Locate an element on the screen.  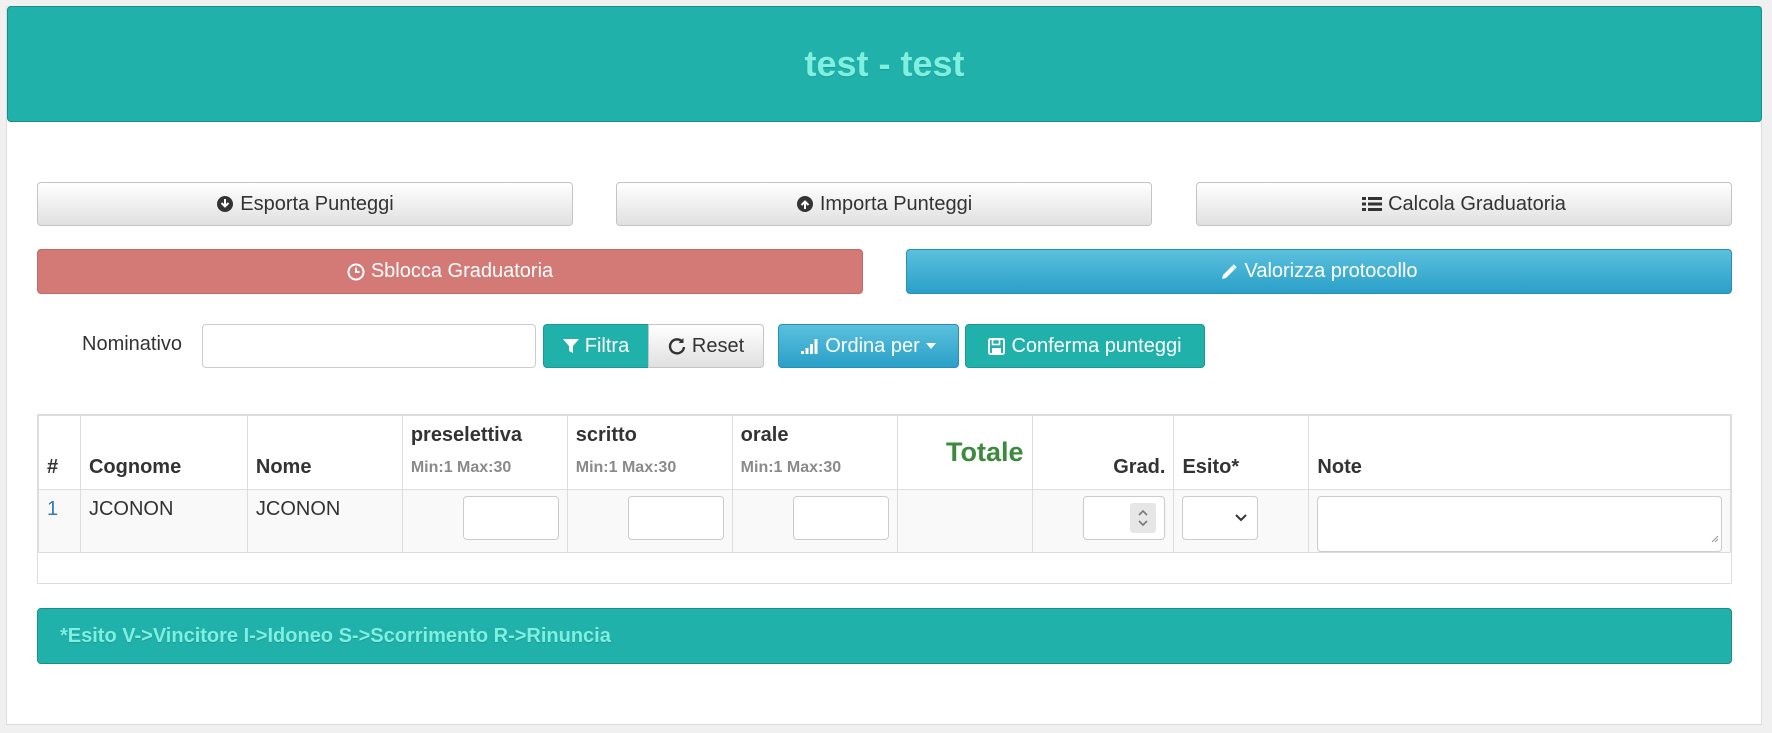
row-scritto-cell is located at coordinates (649, 521).